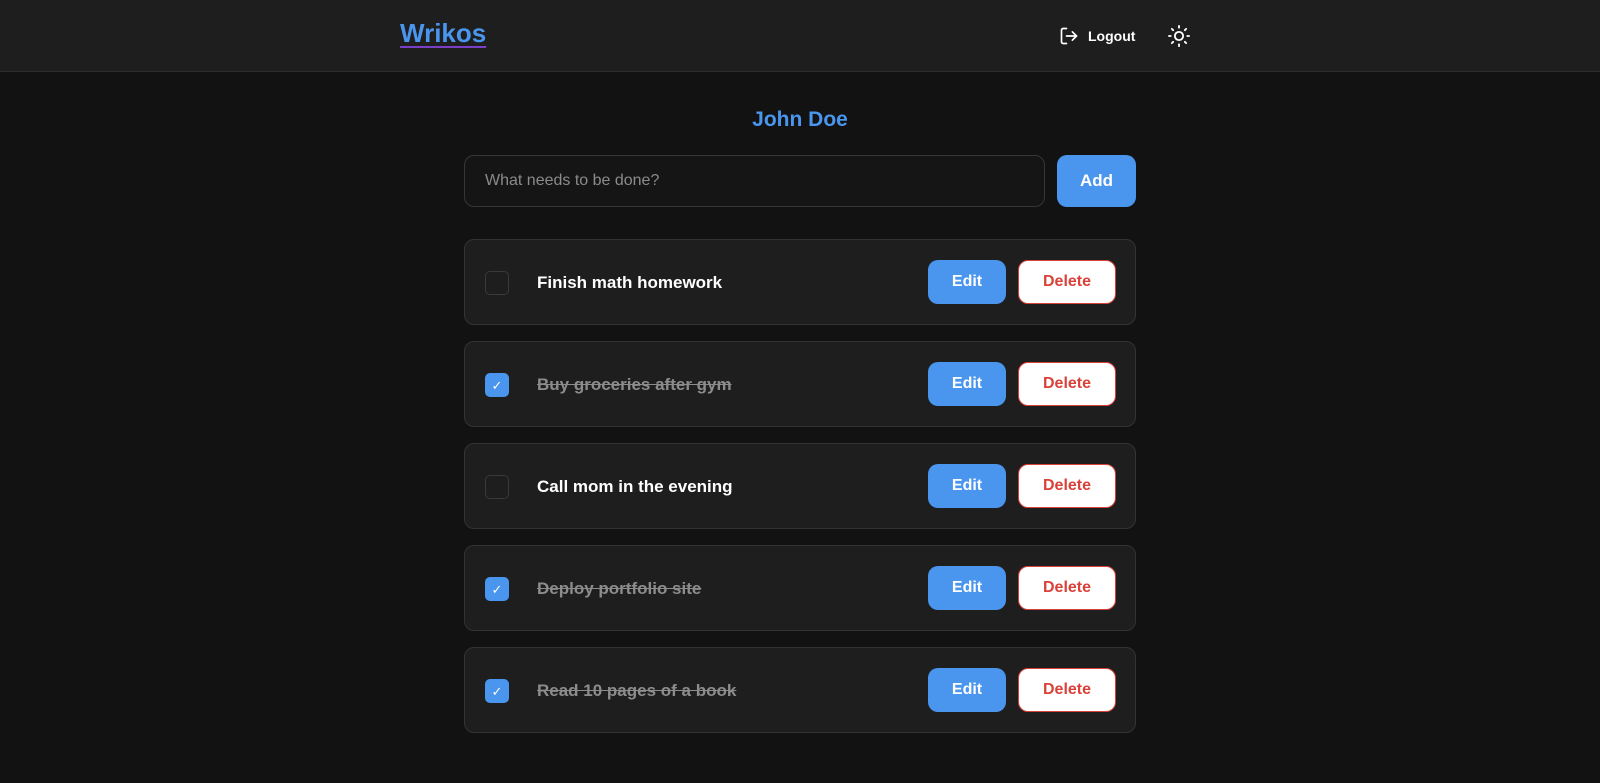  Describe the element at coordinates (800, 690) in the screenshot. I see `todo-item: ✓ Read 10 pages of a book Edit Delete` at that location.